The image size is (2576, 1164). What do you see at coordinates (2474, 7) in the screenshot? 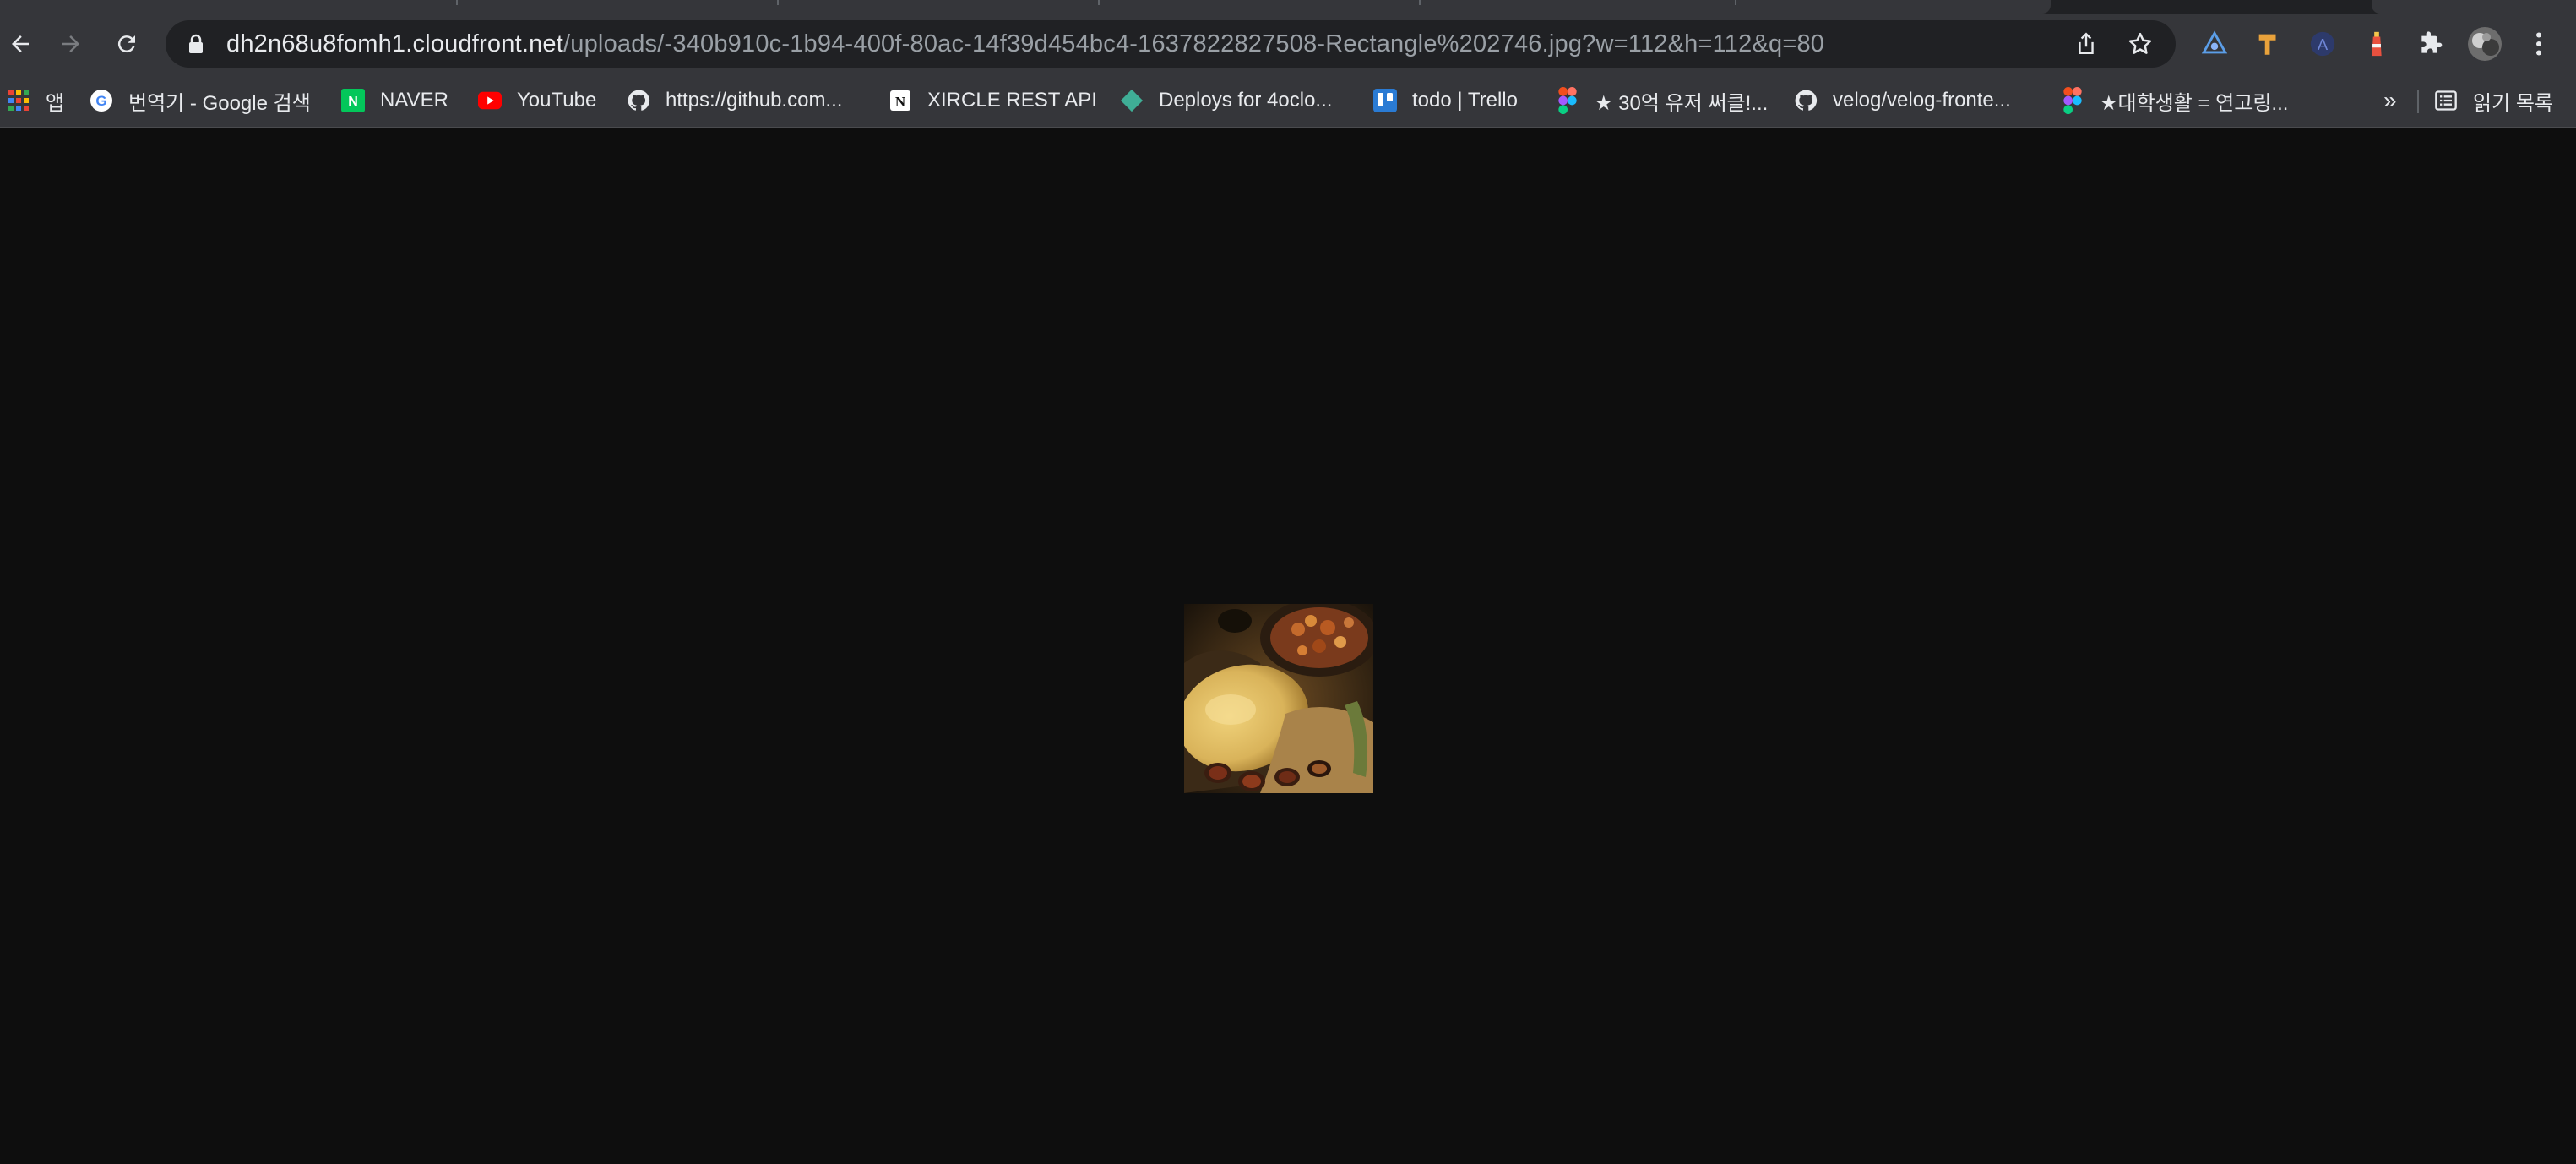
I see `other-tab` at bounding box center [2474, 7].